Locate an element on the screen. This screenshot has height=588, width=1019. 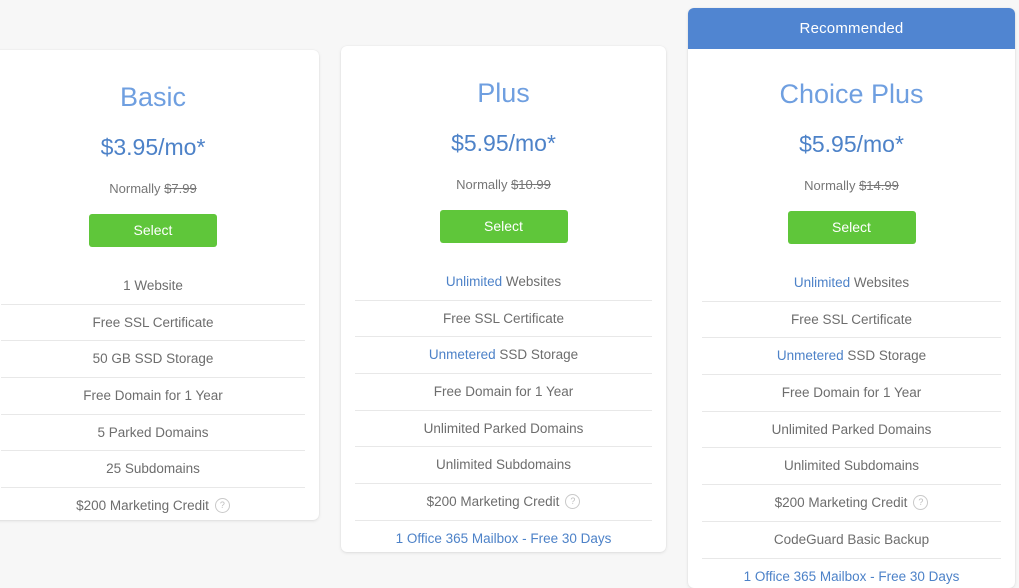
normally-strikethrough-price: $7.99 is located at coordinates (180, 188).